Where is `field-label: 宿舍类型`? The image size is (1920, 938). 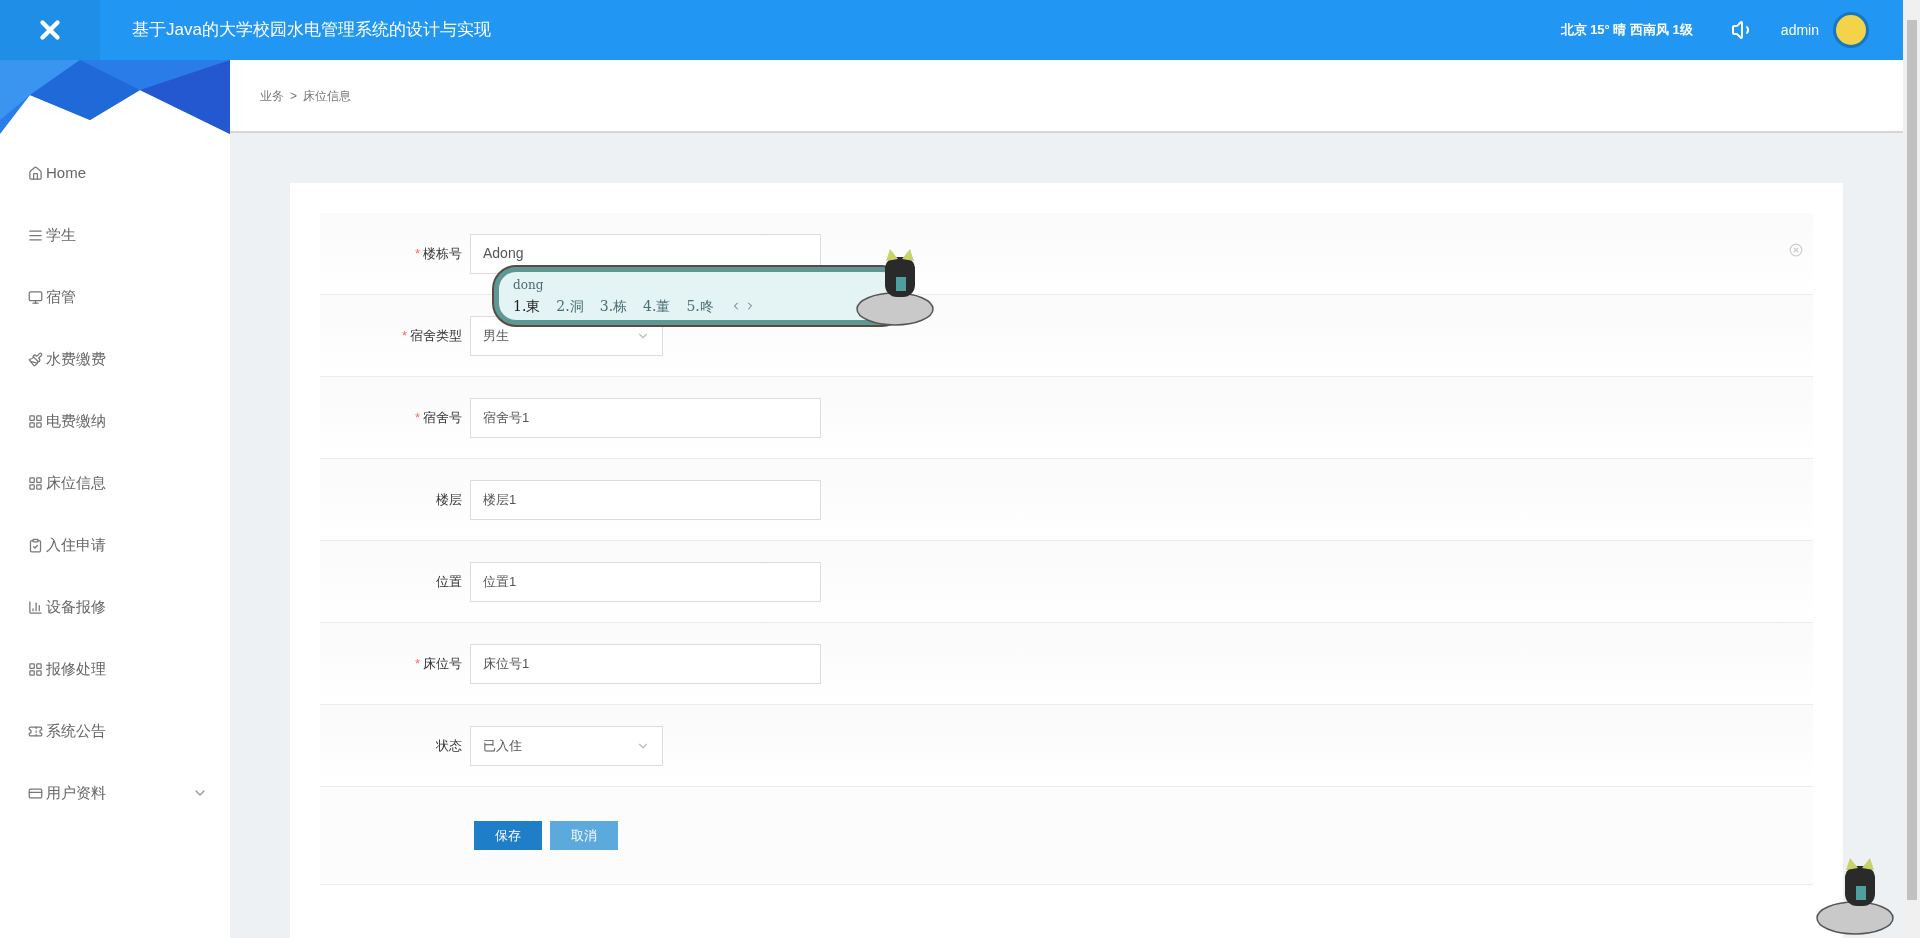
field-label: 宿舍类型 is located at coordinates (436, 335).